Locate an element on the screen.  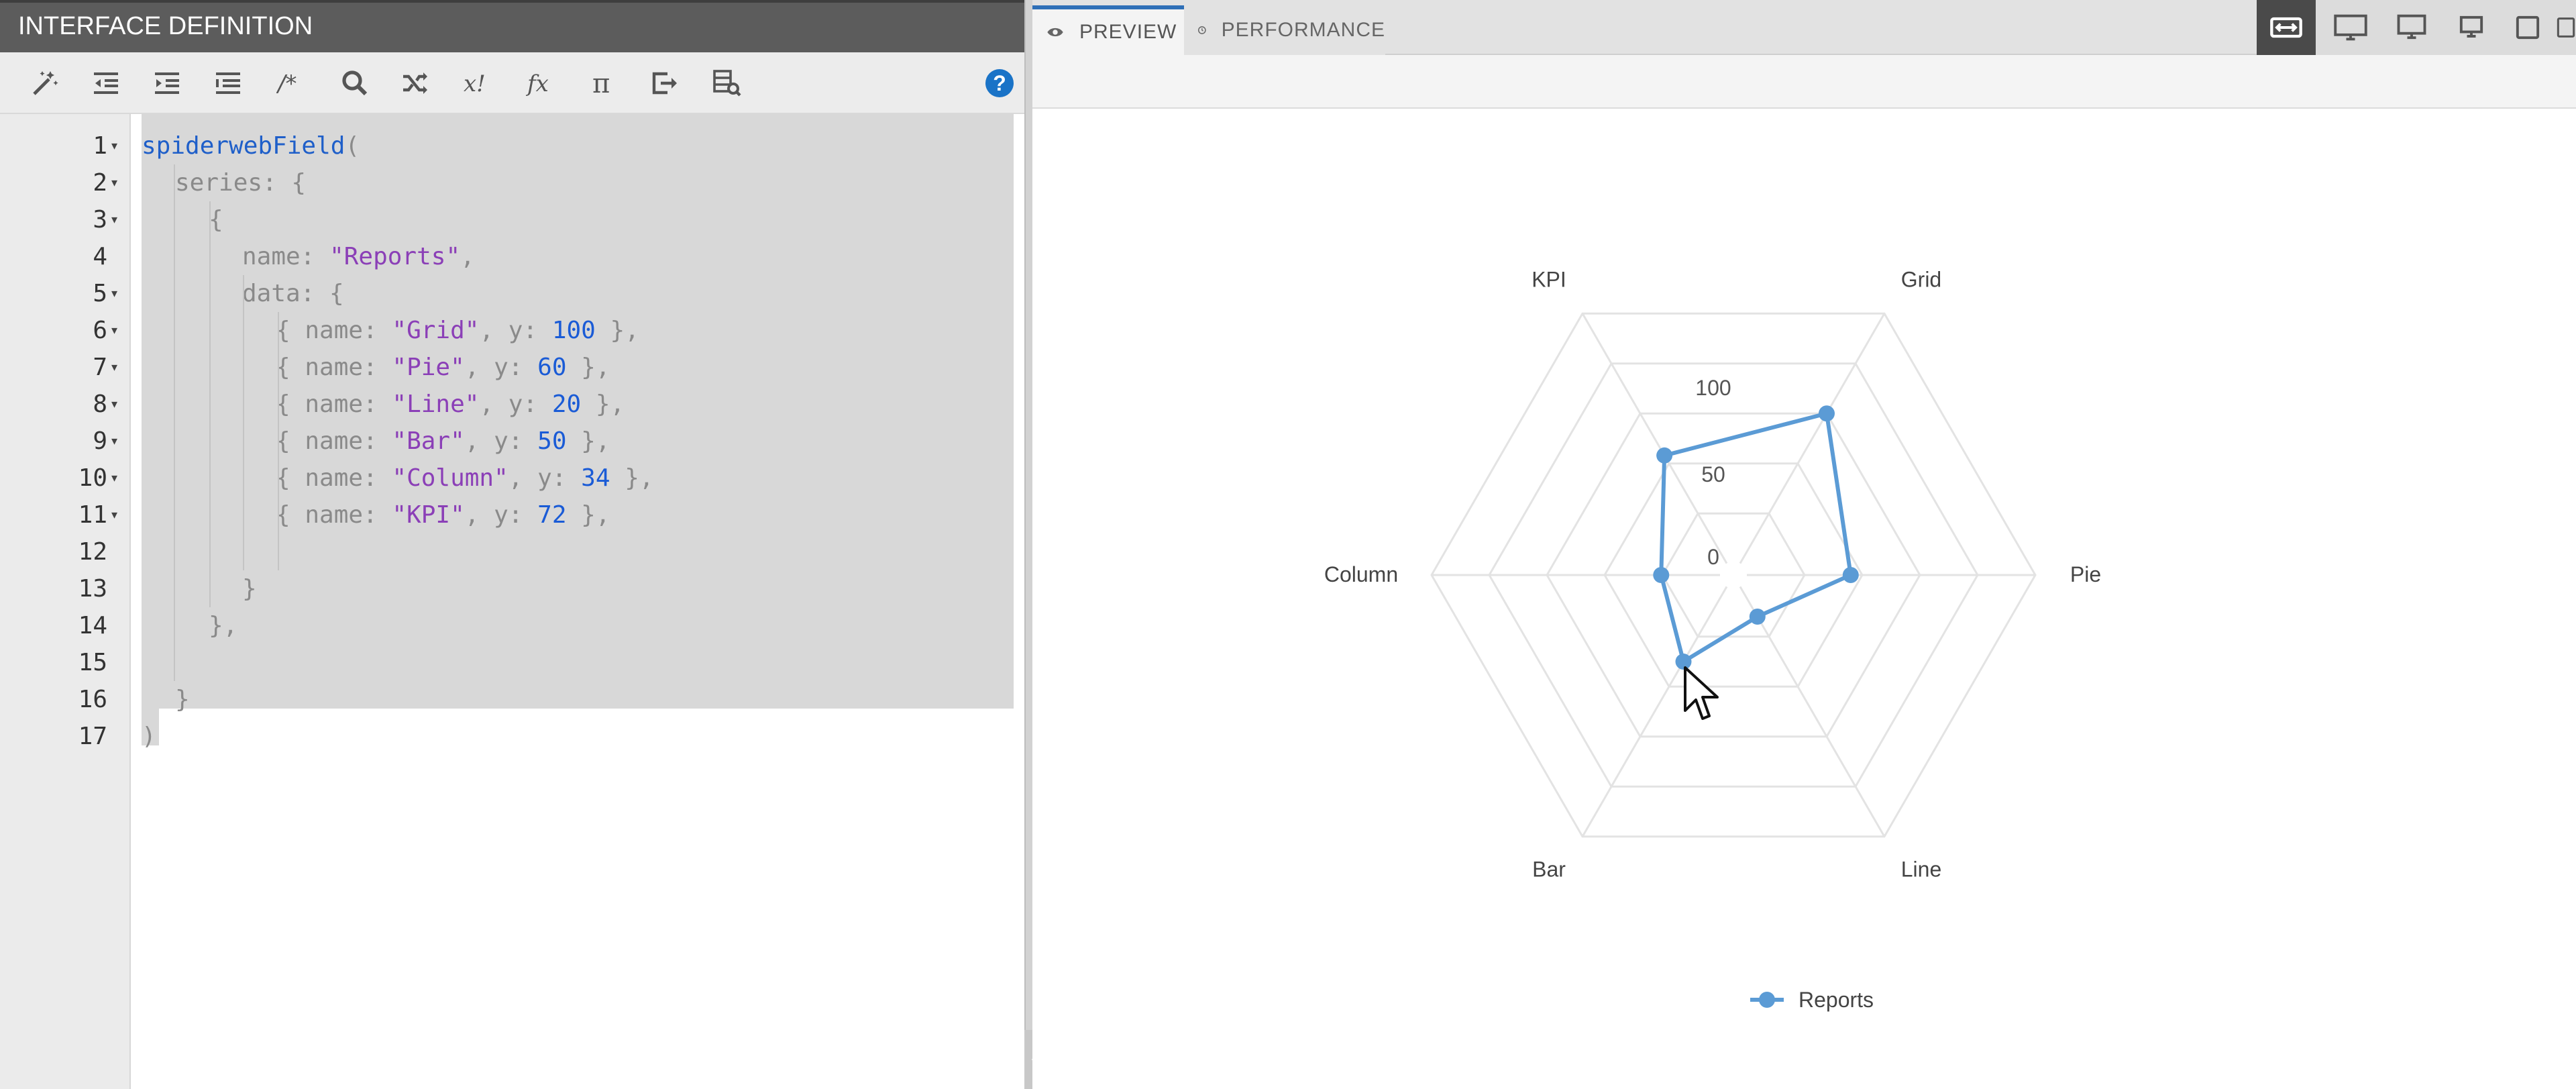
code-line: series: { is located at coordinates (241, 183).